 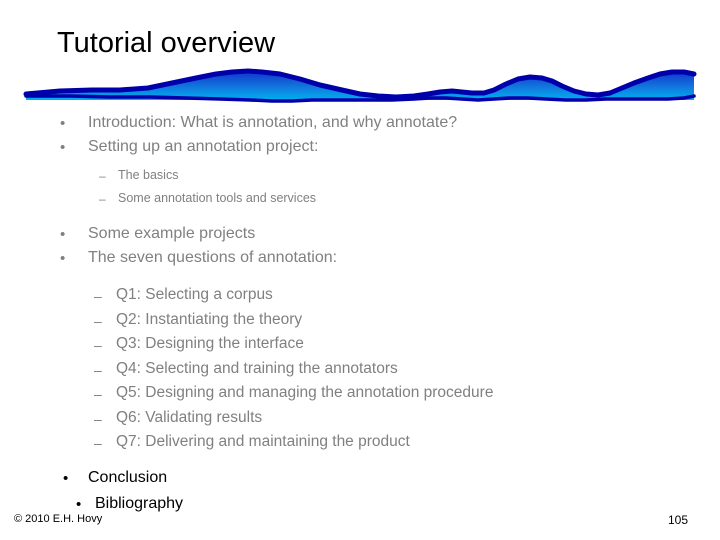 What do you see at coordinates (203, 146) in the screenshot?
I see `list-item-label: Setting up an annotation project:` at bounding box center [203, 146].